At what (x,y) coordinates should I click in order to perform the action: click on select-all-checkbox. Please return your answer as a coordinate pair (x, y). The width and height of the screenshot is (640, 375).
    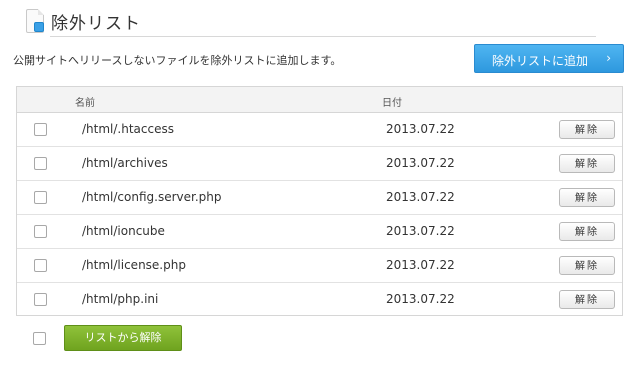
    Looking at the image, I should click on (39, 338).